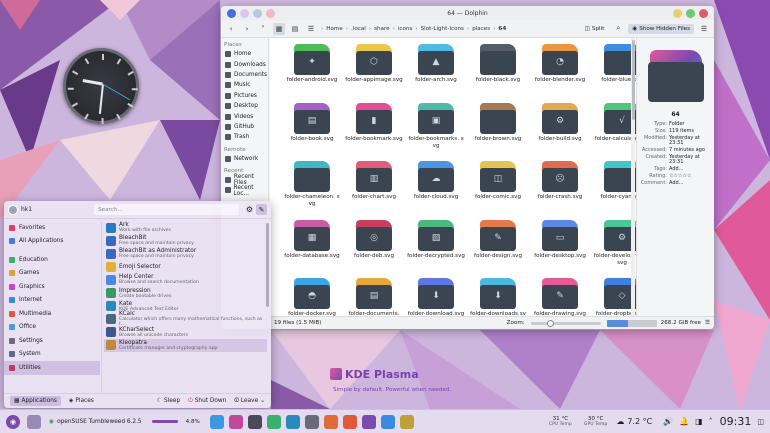  I want to click on file-item: ▤ folder-documents., so click(374, 296).